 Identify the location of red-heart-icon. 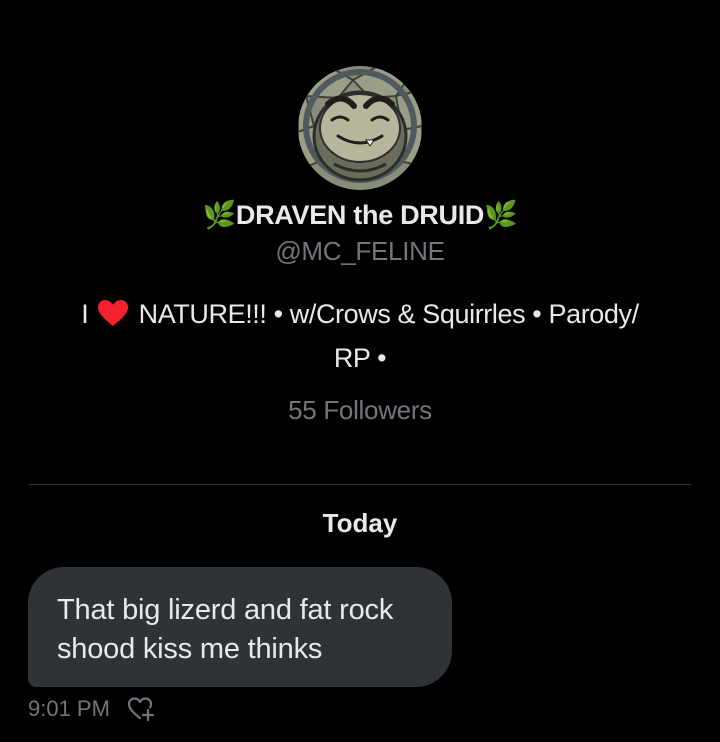
(113, 318).